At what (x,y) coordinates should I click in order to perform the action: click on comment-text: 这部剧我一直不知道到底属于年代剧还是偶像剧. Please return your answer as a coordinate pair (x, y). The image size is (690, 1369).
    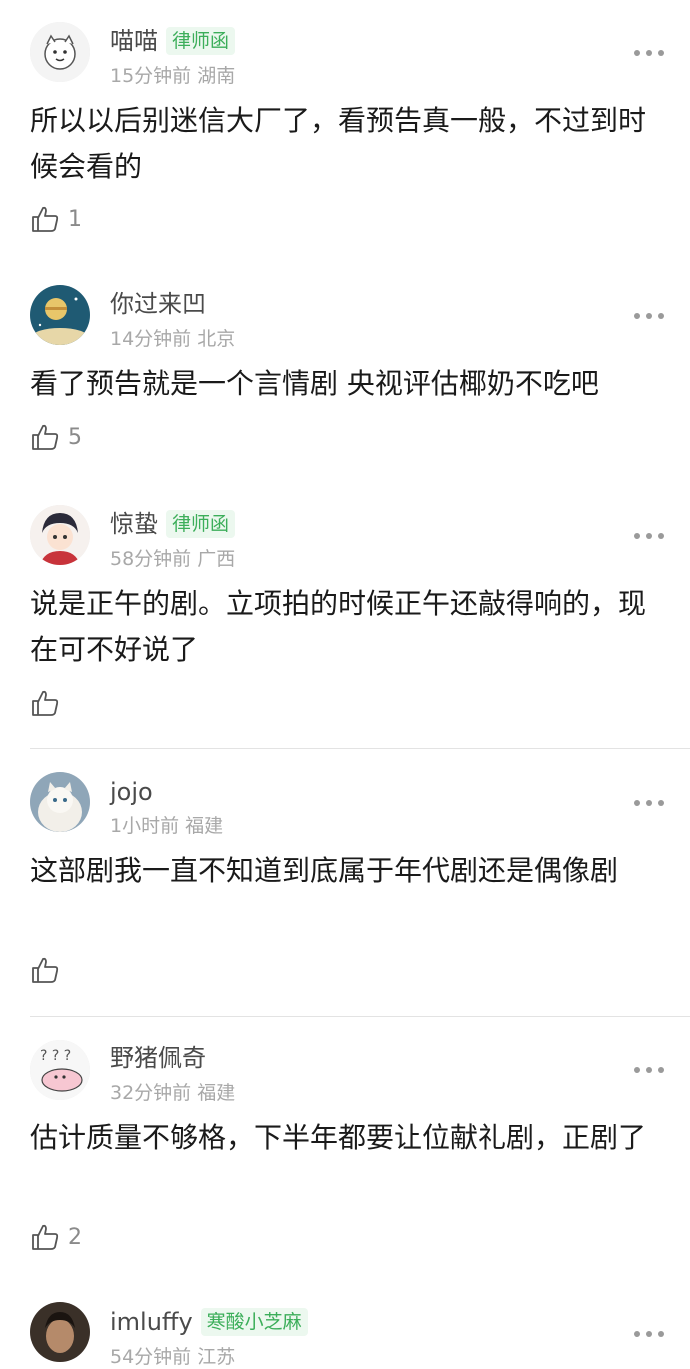
    Looking at the image, I should click on (324, 870).